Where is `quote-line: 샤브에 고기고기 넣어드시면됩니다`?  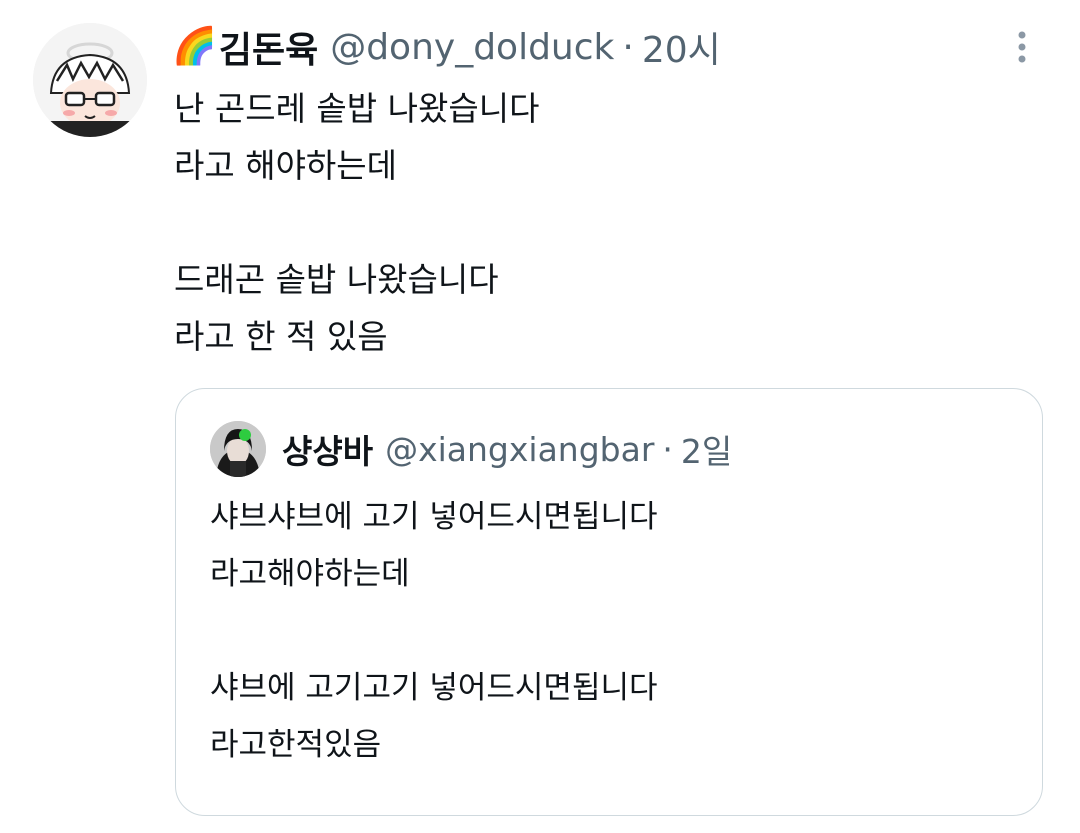
quote-line: 샤브에 고기고기 넣어드시면됩니다 is located at coordinates (434, 688).